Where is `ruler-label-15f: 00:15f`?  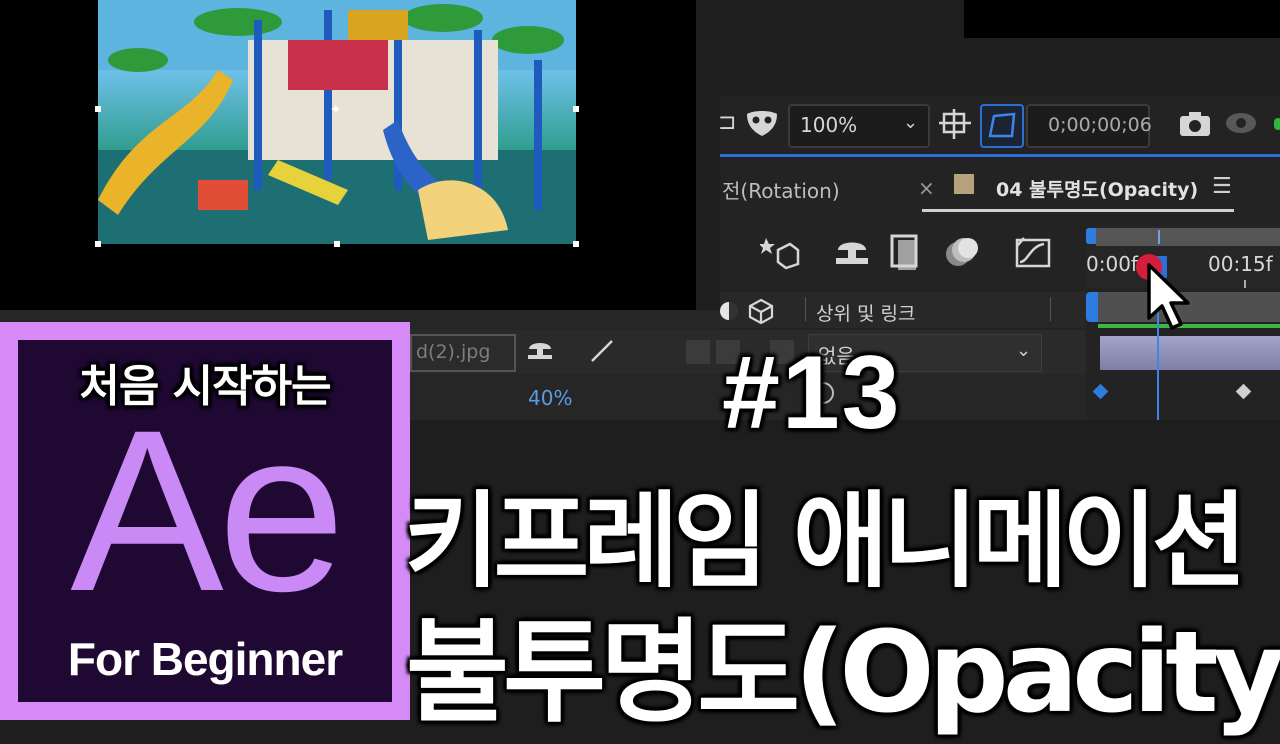 ruler-label-15f: 00:15f is located at coordinates (1240, 264).